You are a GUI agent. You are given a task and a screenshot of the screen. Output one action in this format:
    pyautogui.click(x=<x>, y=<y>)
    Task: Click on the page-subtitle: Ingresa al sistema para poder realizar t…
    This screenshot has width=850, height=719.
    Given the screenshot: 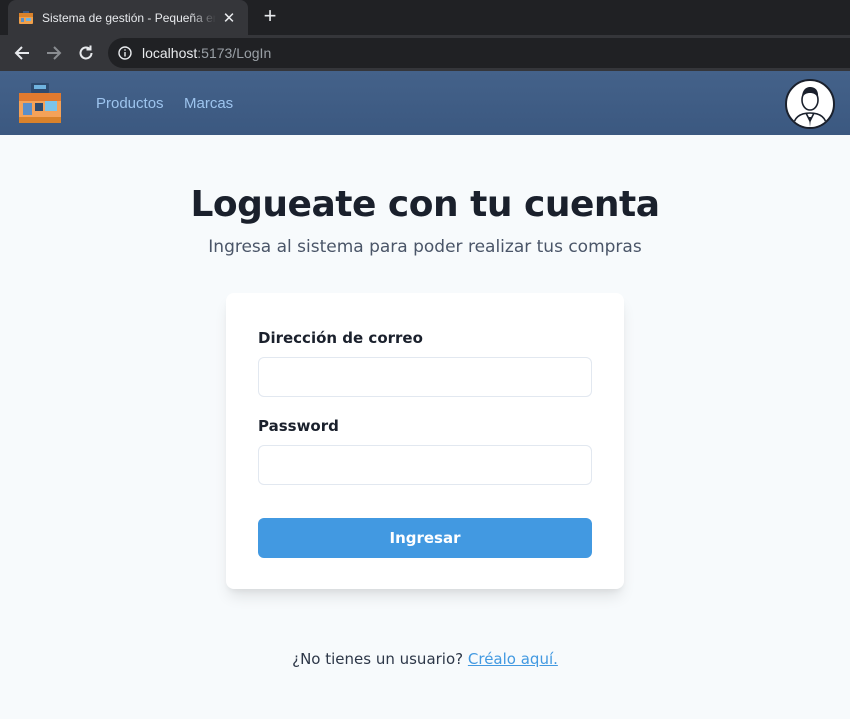 What is the action you would take?
    pyautogui.click(x=425, y=247)
    